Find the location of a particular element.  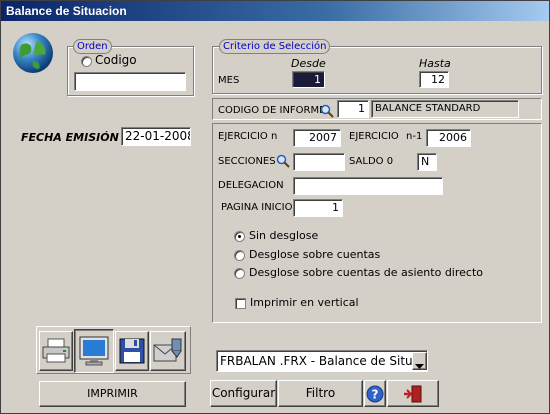

report-select-dropdown is located at coordinates (419, 361).